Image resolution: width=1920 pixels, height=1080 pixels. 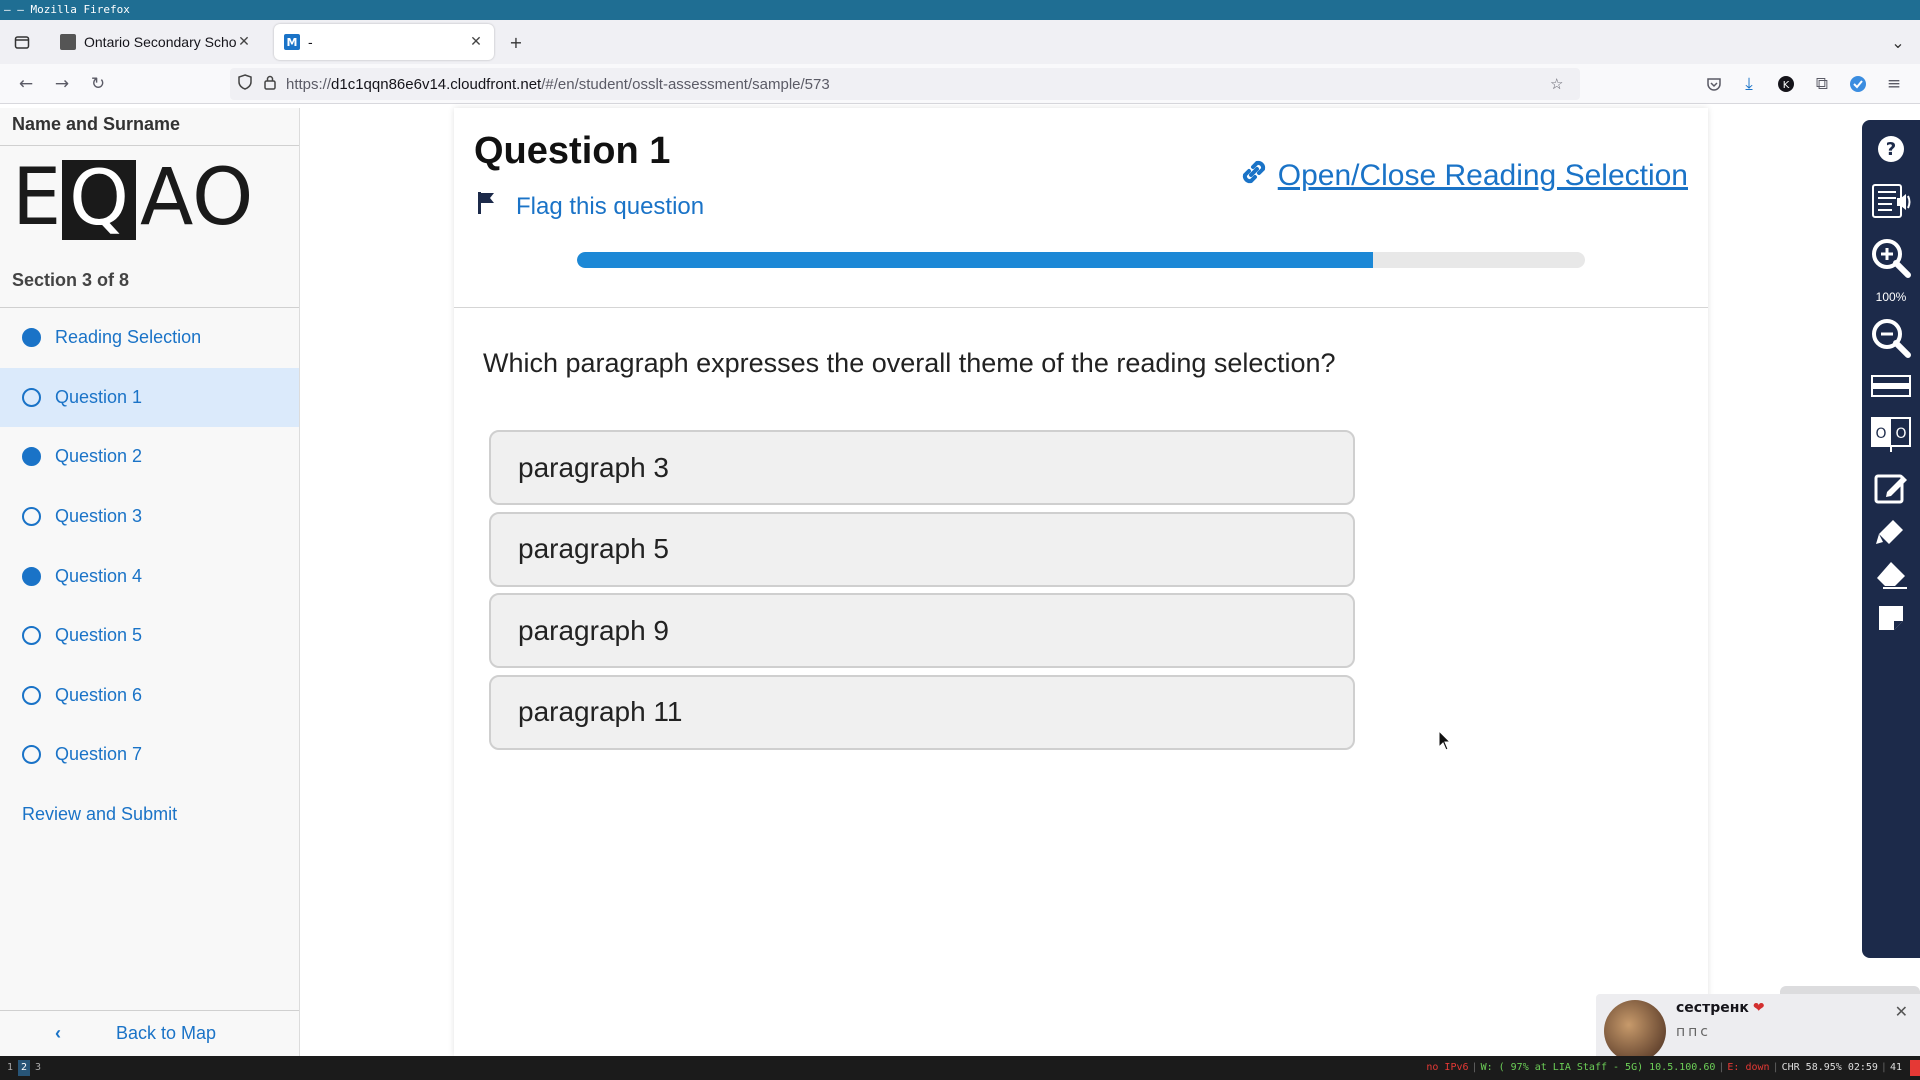 What do you see at coordinates (1901, 1011) in the screenshot?
I see `close-icon: ✕` at bounding box center [1901, 1011].